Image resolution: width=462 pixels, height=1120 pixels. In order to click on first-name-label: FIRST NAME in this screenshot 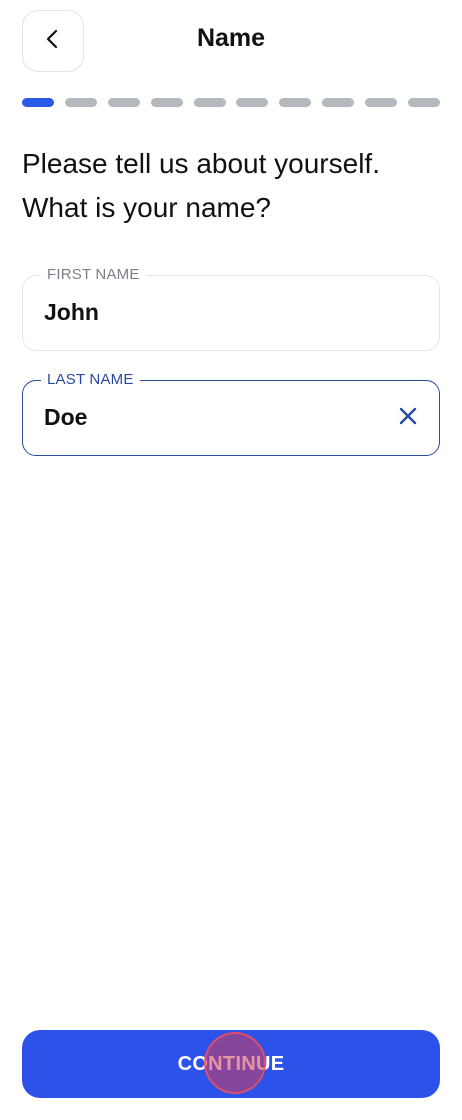, I will do `click(93, 275)`.